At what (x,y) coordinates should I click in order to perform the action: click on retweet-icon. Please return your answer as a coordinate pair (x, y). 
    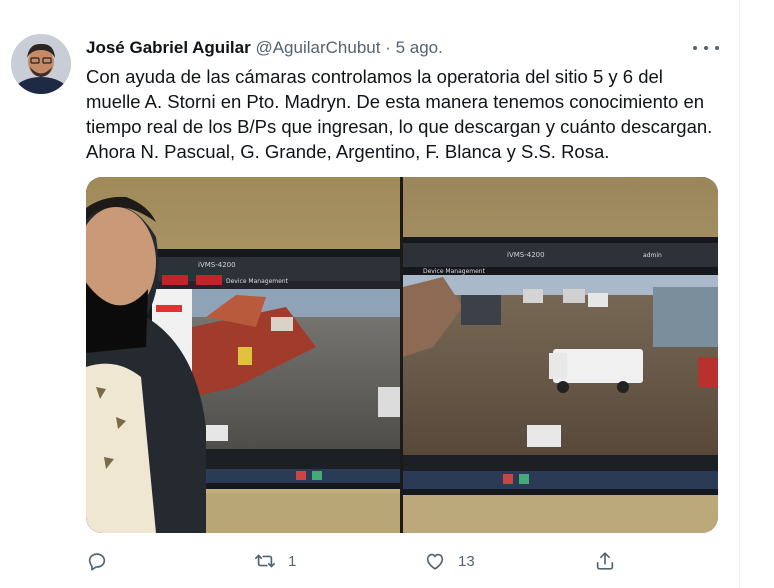
    Looking at the image, I should click on (265, 561).